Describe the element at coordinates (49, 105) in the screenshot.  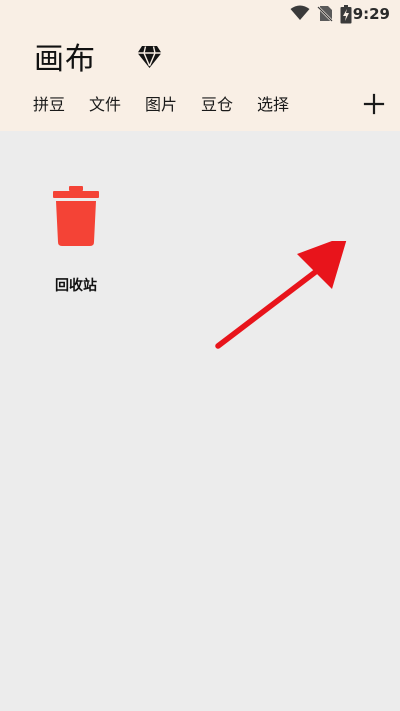
I see `tab-pindou: 拼豆` at that location.